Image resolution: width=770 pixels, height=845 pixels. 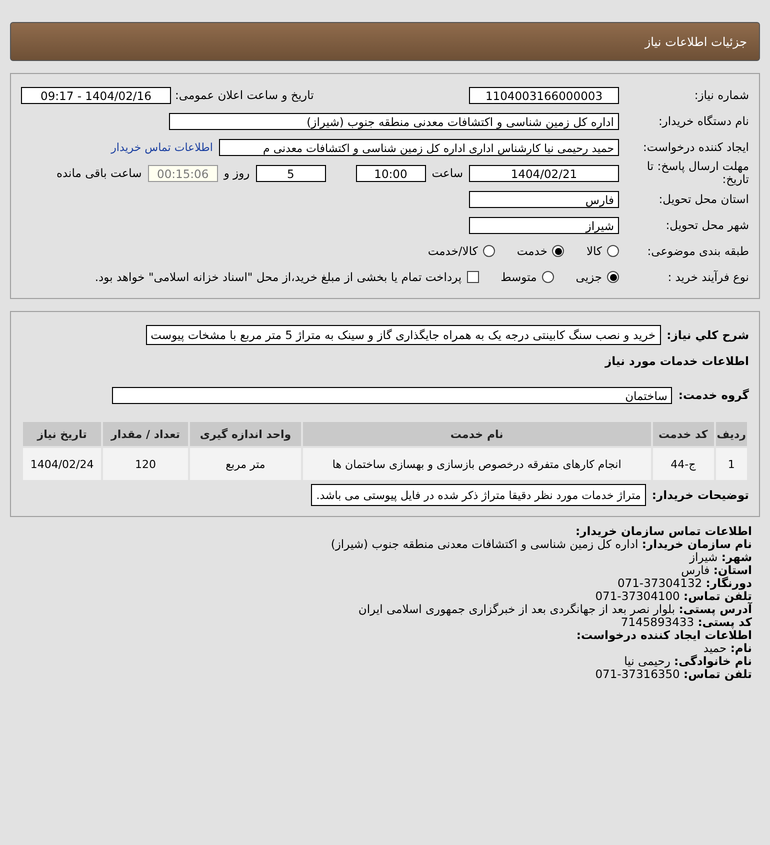 What do you see at coordinates (663, 531) in the screenshot?
I see `contact-heading: اطلاعات تماس سازمان خریدار:` at bounding box center [663, 531].